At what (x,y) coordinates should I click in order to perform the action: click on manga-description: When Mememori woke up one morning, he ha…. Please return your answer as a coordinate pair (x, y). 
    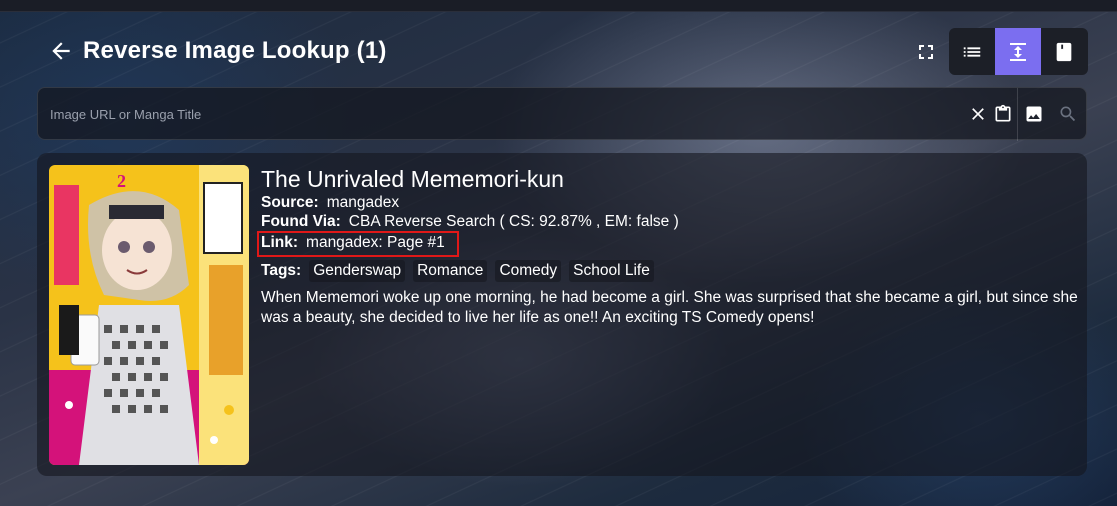
    Looking at the image, I should click on (669, 307).